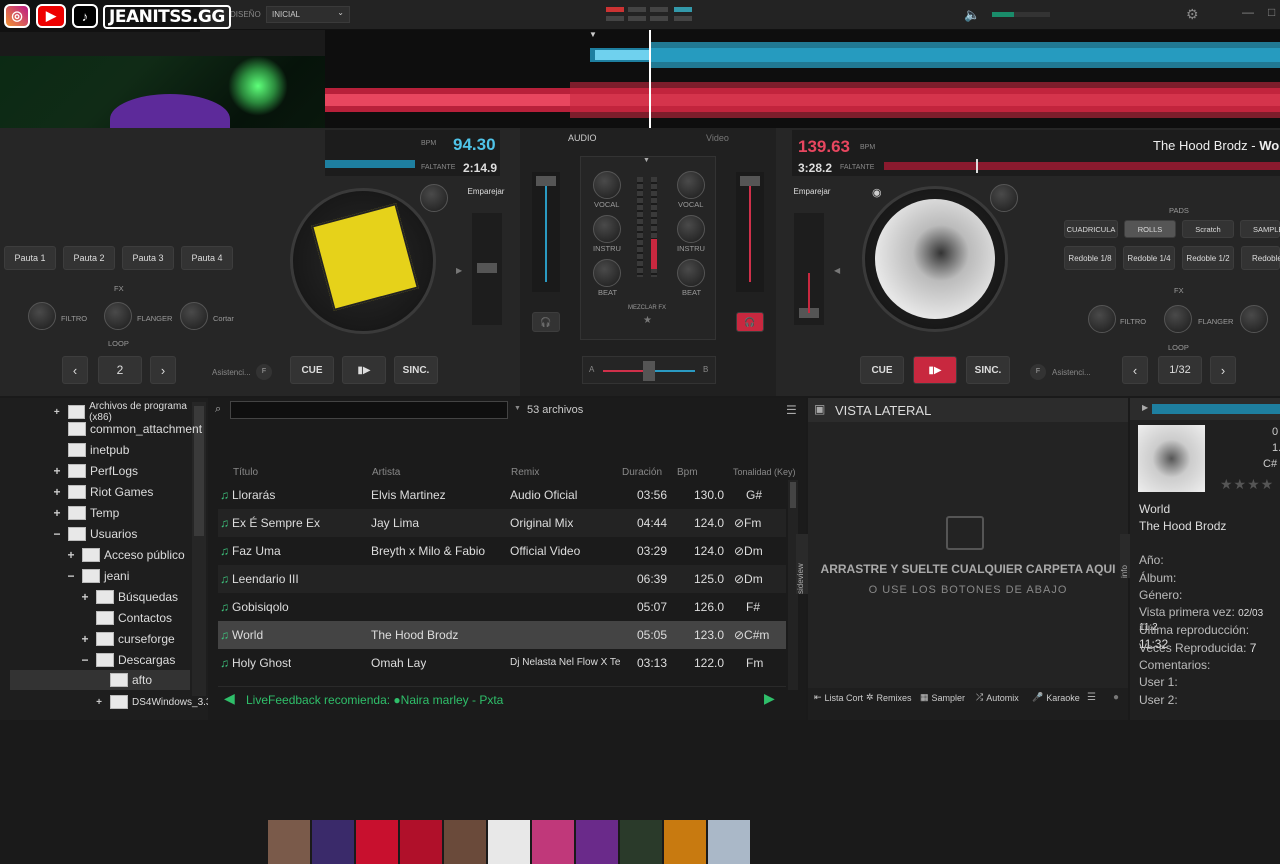 The image size is (1280, 864). Describe the element at coordinates (1247, 484) in the screenshot. I see `rating-stars: ★★★★` at that location.